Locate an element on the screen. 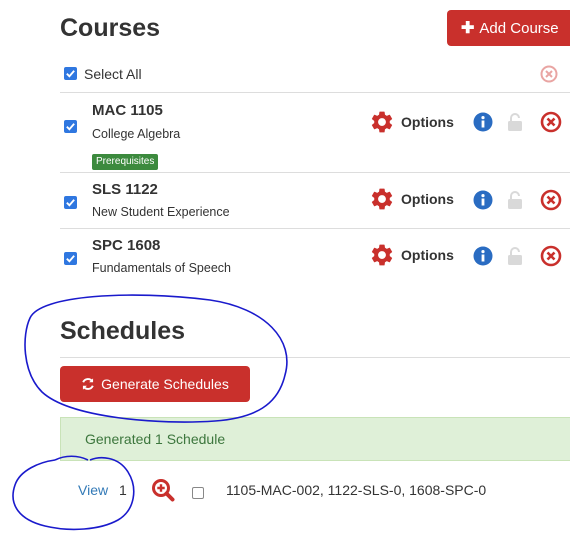 Image resolution: width=570 pixels, height=536 pixels. remove-all-icon is located at coordinates (549, 76).